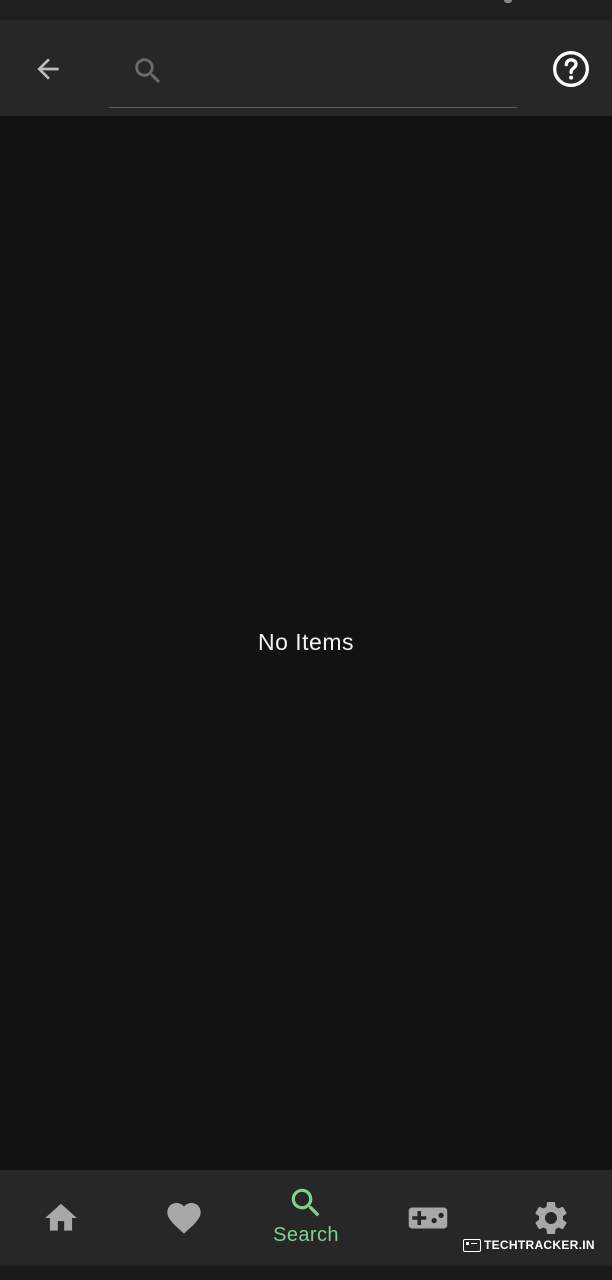 Image resolution: width=612 pixels, height=1280 pixels. I want to click on heart-icon, so click(183, 1218).